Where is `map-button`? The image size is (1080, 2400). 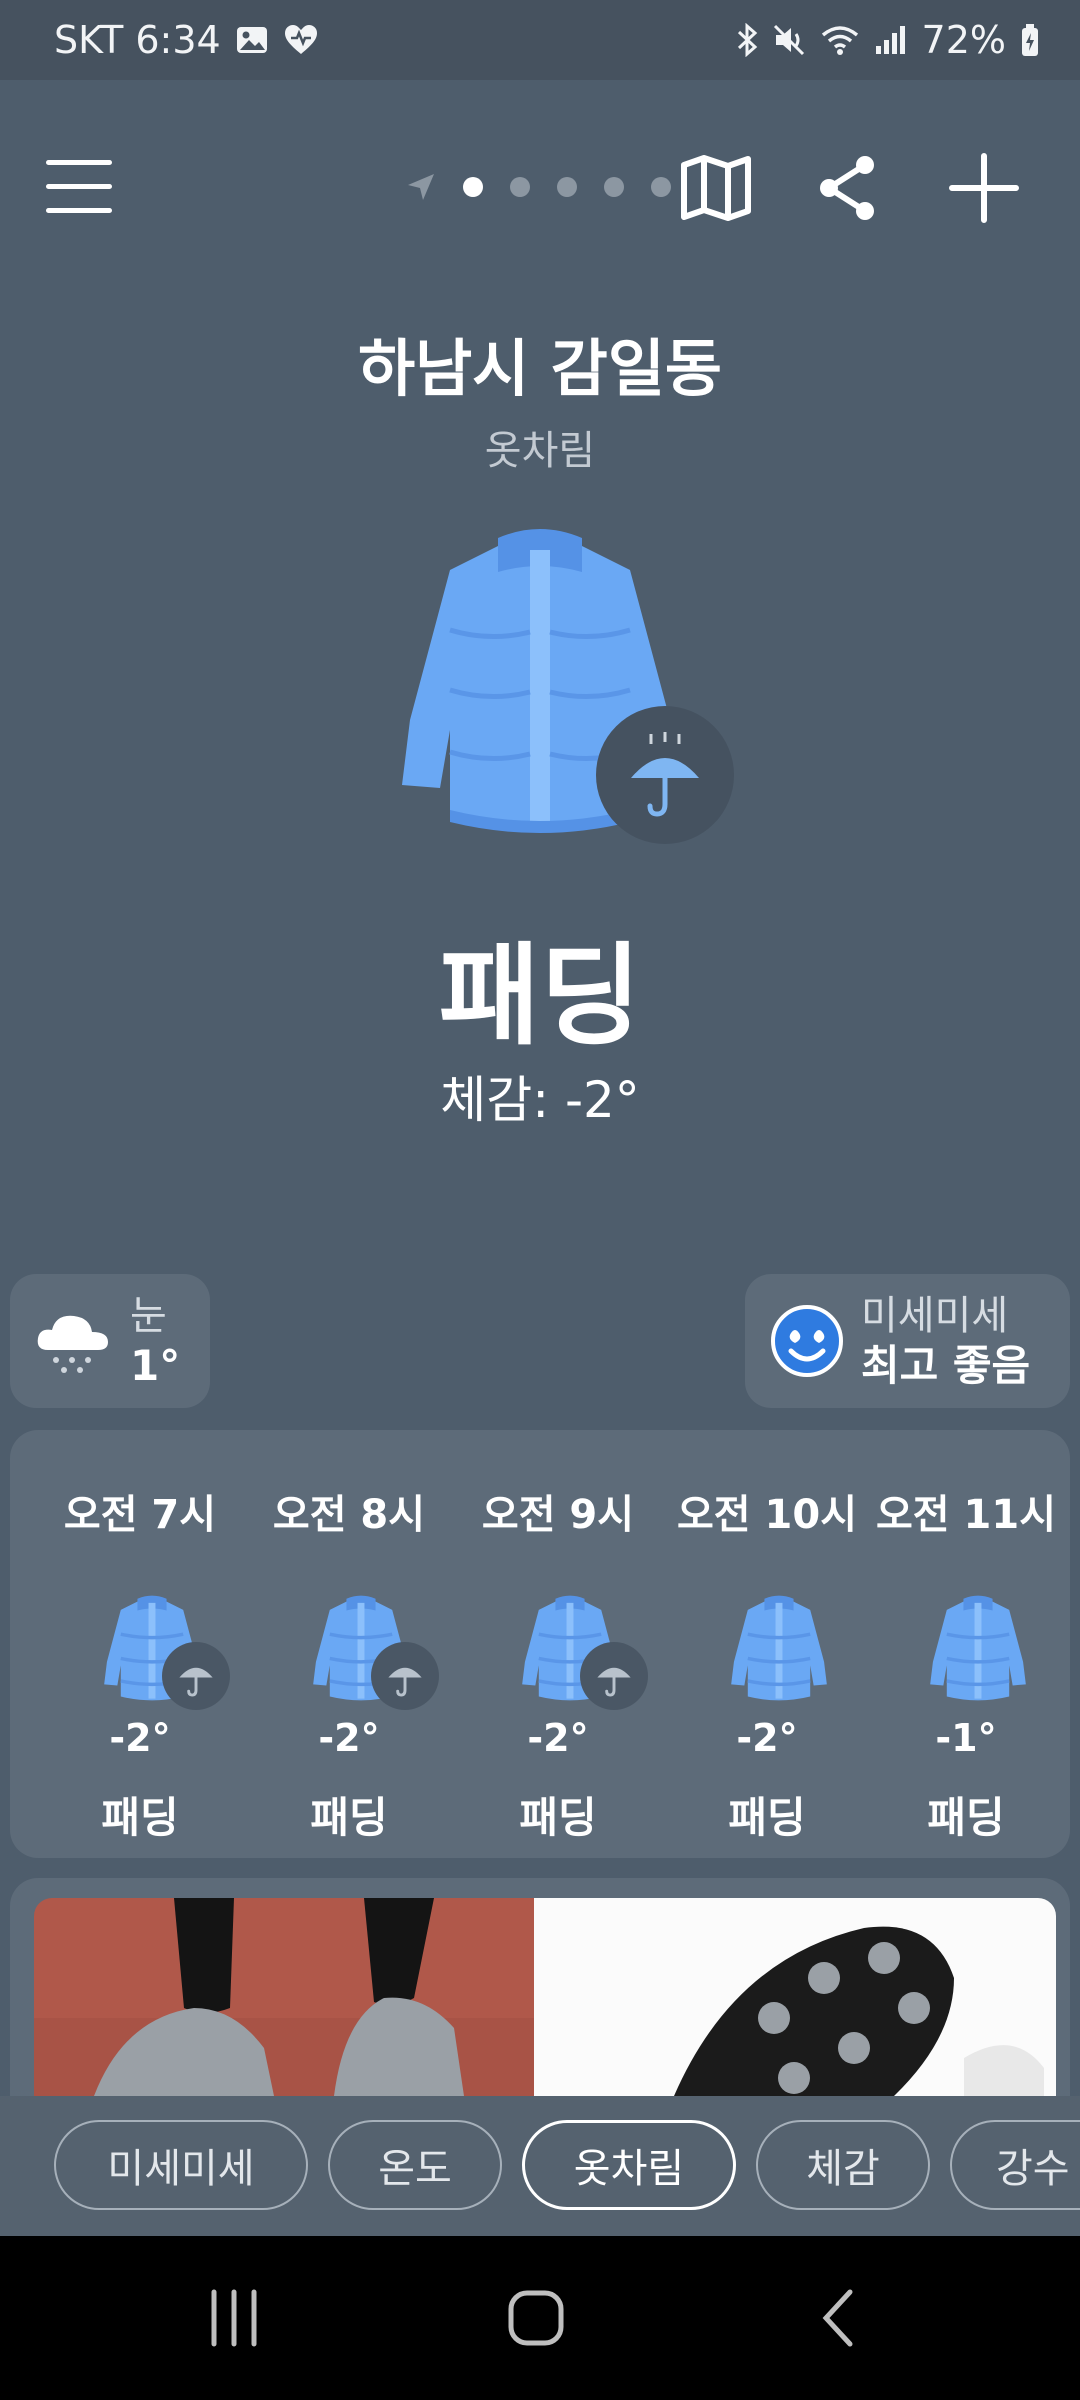 map-button is located at coordinates (716, 188).